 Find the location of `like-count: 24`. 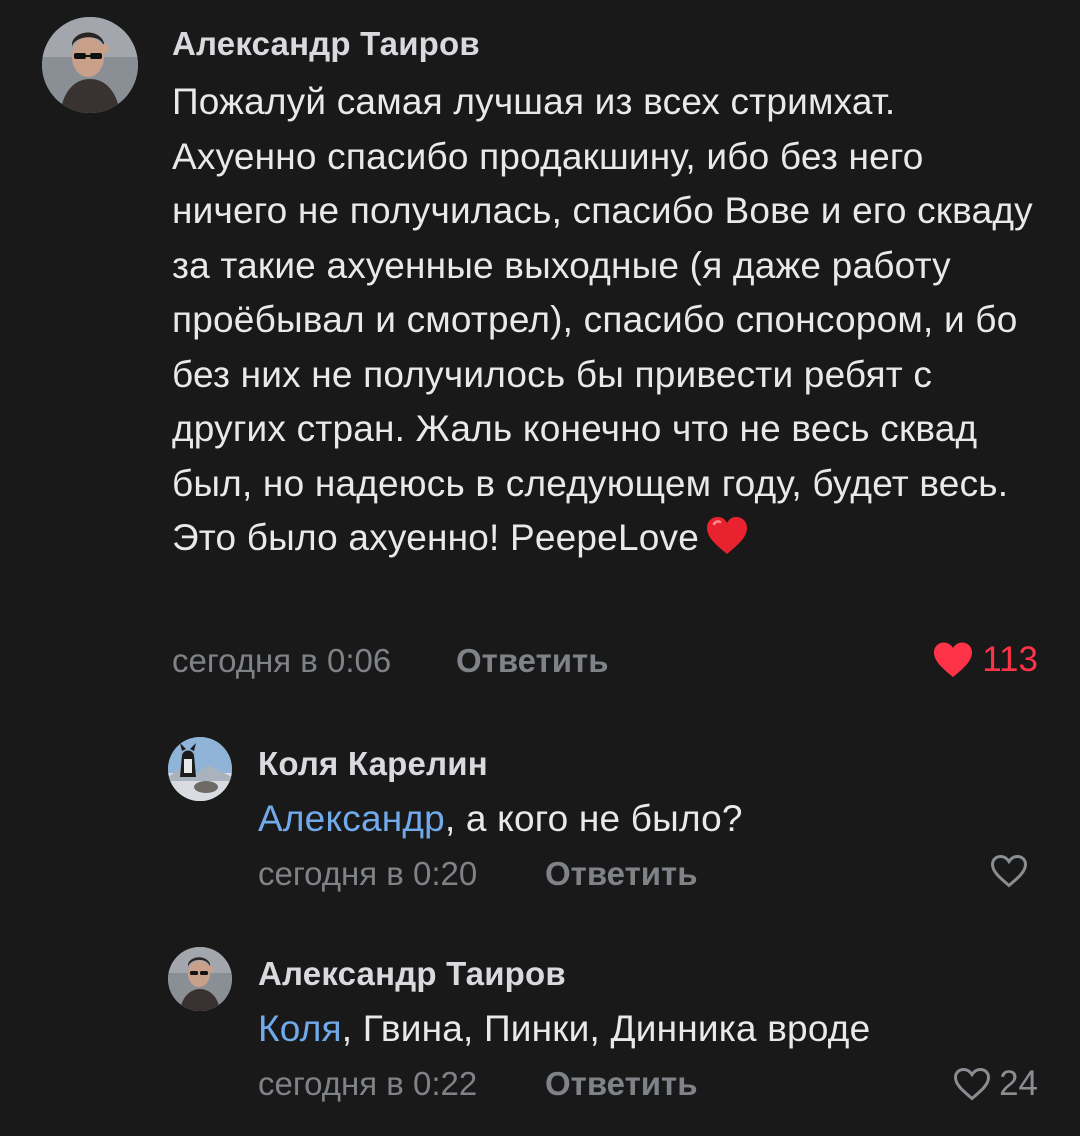

like-count: 24 is located at coordinates (1018, 1083).